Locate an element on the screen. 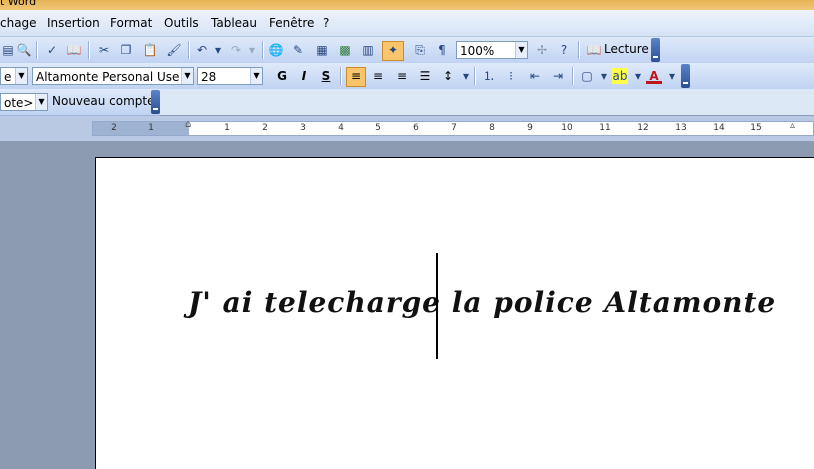  research-icon: 📖 is located at coordinates (74, 50).